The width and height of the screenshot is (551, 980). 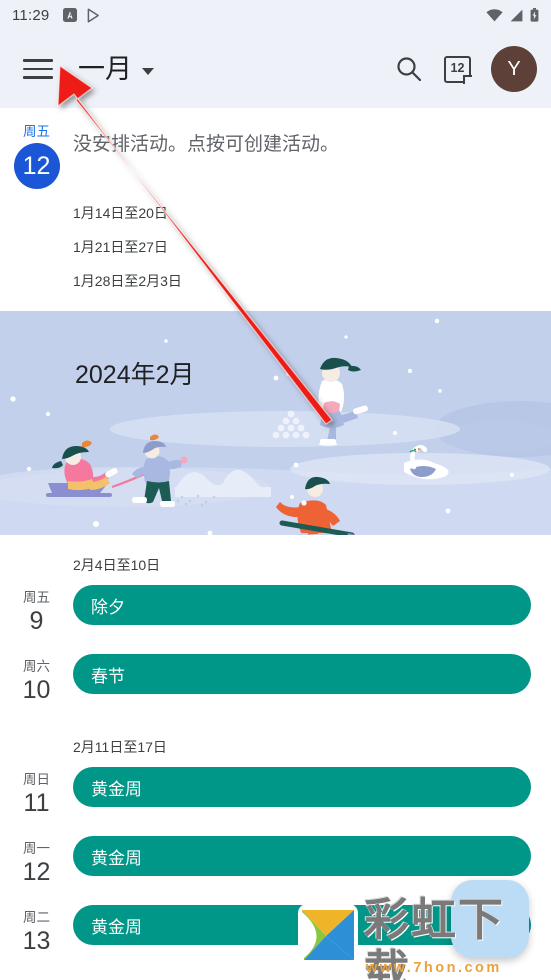 I want to click on today-body: 没安排活动。点按可创建活动。, so click(x=312, y=139).